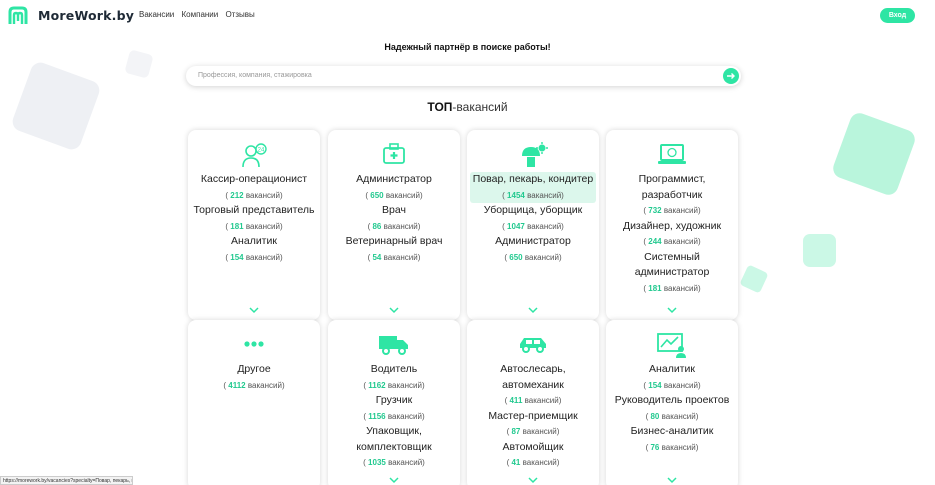 This screenshot has width=935, height=485. I want to click on vacancy-count-number: 41, so click(516, 462).